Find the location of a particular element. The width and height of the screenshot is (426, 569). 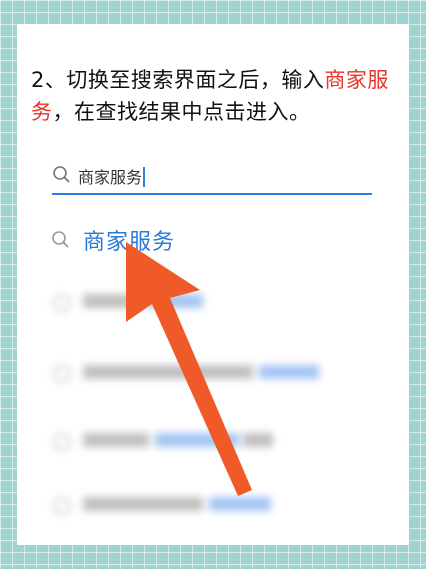

pointer-arrow-icon is located at coordinates (189, 369).